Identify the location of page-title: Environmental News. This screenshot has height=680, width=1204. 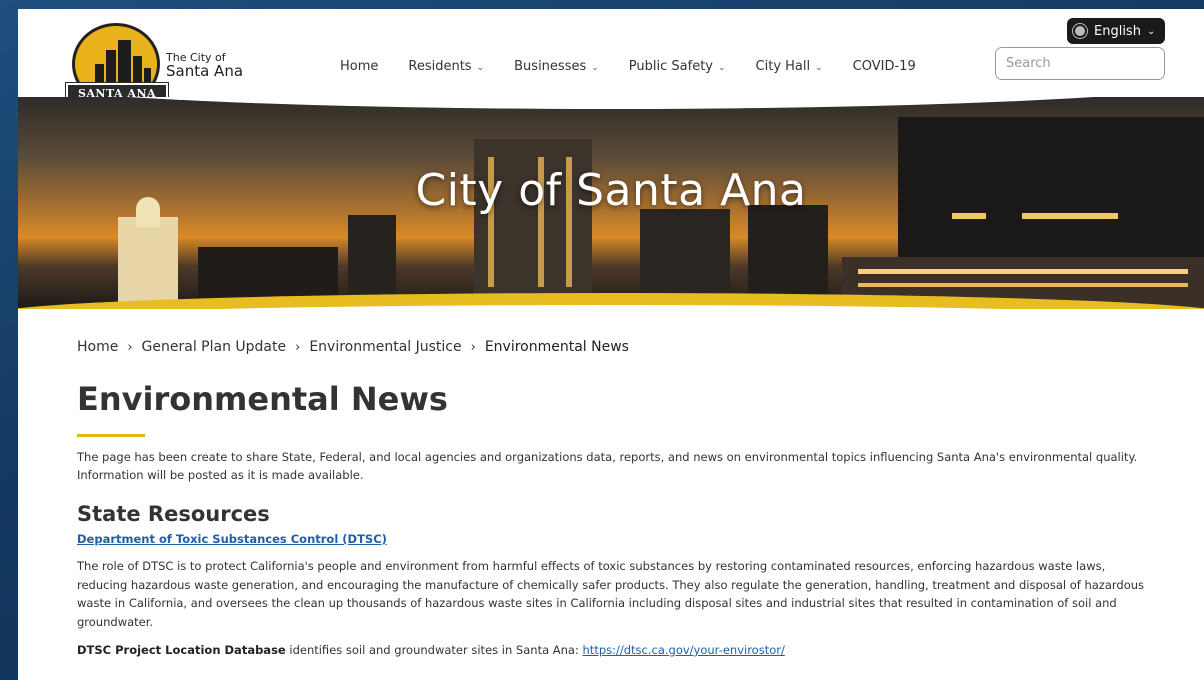
(262, 399).